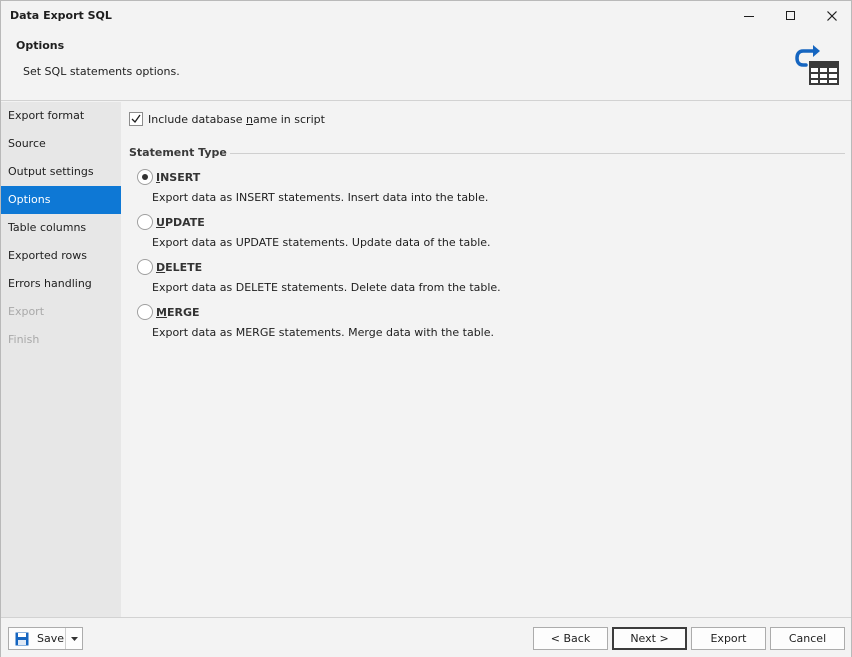 The width and height of the screenshot is (852, 657). I want to click on maximize-button, so click(791, 16).